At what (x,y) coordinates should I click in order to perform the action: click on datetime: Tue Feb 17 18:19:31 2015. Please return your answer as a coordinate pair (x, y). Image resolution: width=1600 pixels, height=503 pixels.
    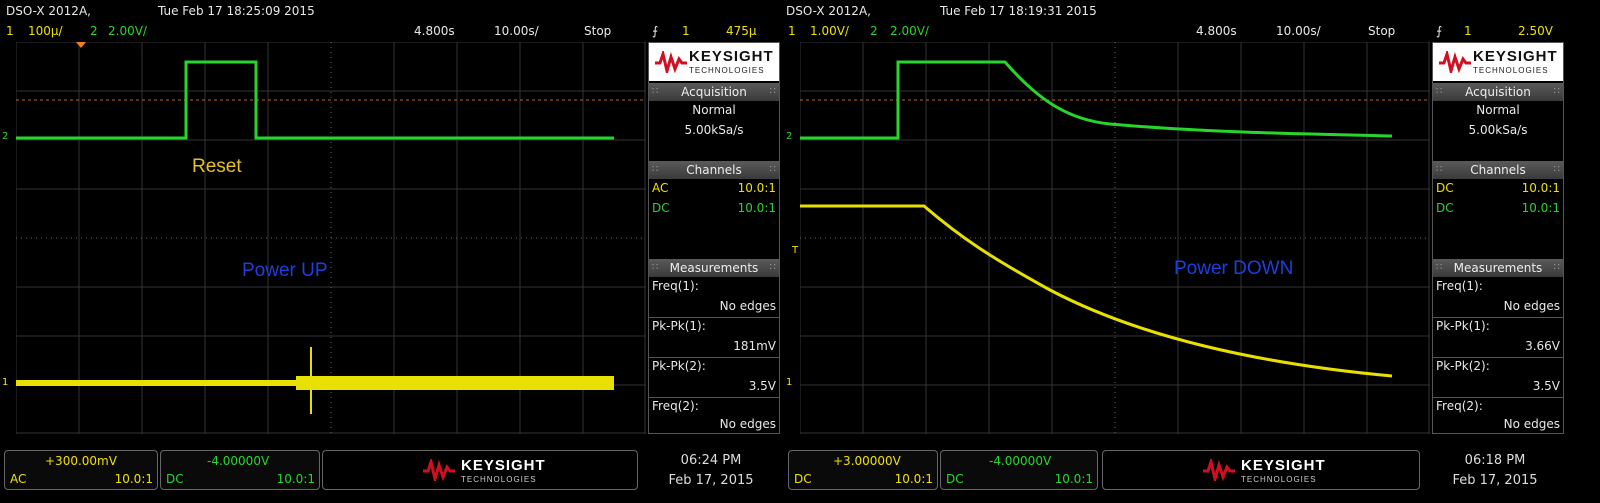
    Looking at the image, I should click on (1018, 11).